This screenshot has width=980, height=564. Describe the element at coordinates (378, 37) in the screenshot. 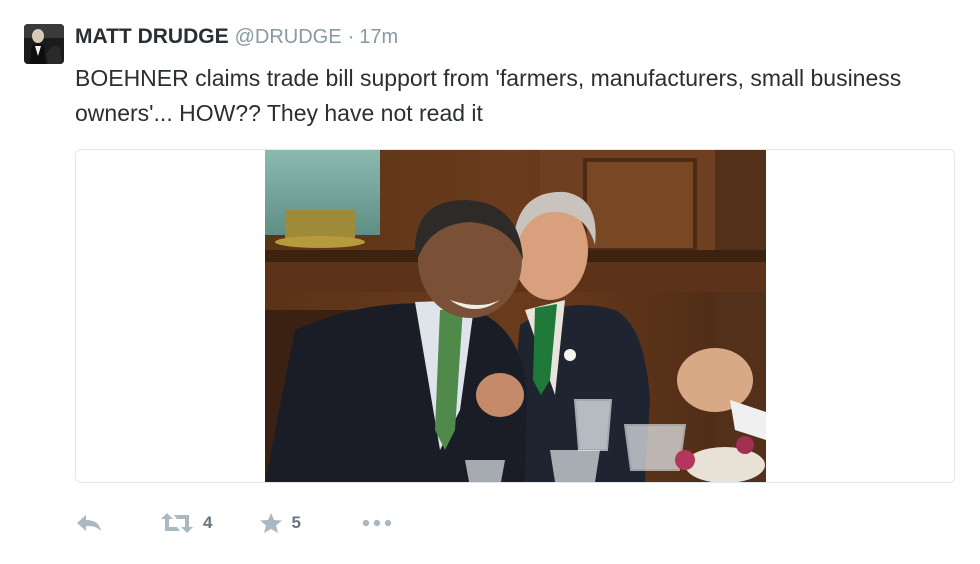

I see `timestamp: 17m` at that location.